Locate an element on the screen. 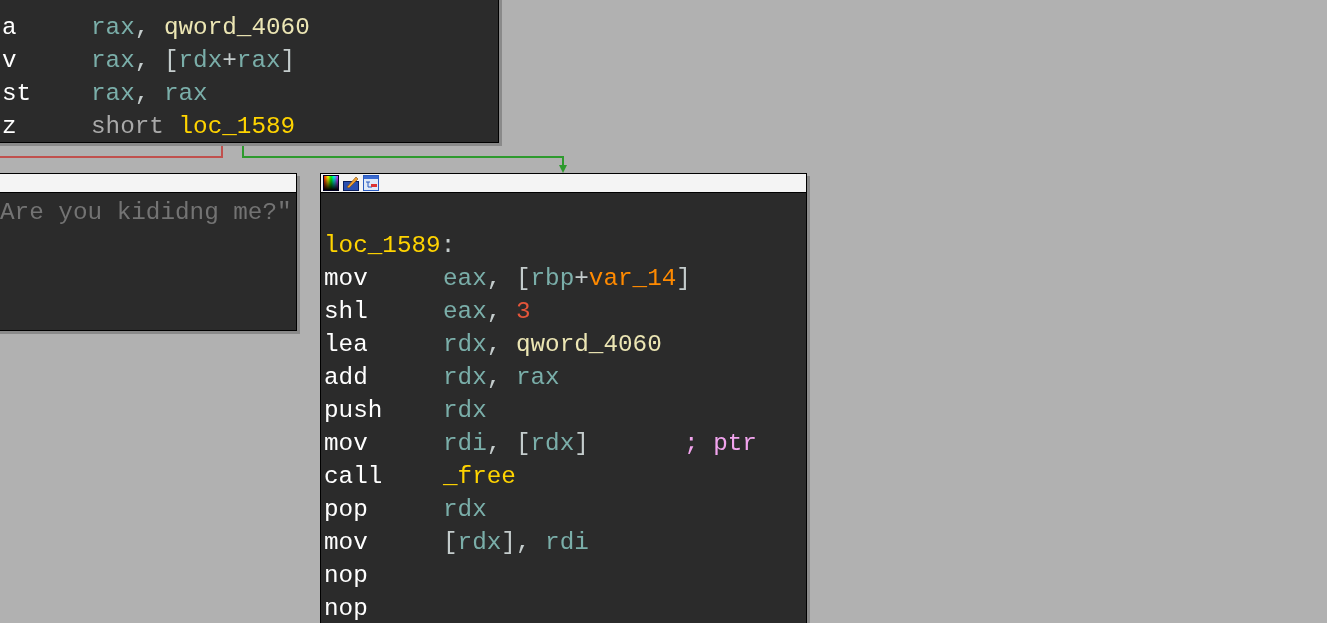 The width and height of the screenshot is (1327, 623). instruction-operands: eax, 3 is located at coordinates (487, 312).